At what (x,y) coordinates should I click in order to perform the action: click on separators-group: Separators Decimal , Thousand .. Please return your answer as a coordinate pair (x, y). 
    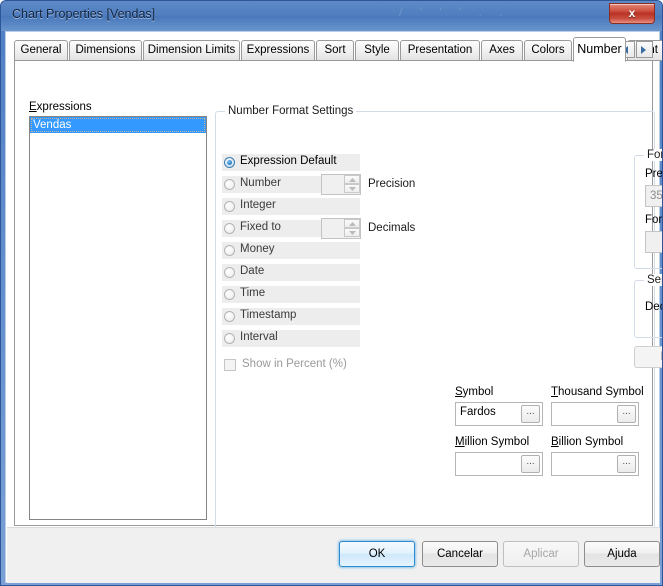
    Looking at the image, I should click on (648, 306).